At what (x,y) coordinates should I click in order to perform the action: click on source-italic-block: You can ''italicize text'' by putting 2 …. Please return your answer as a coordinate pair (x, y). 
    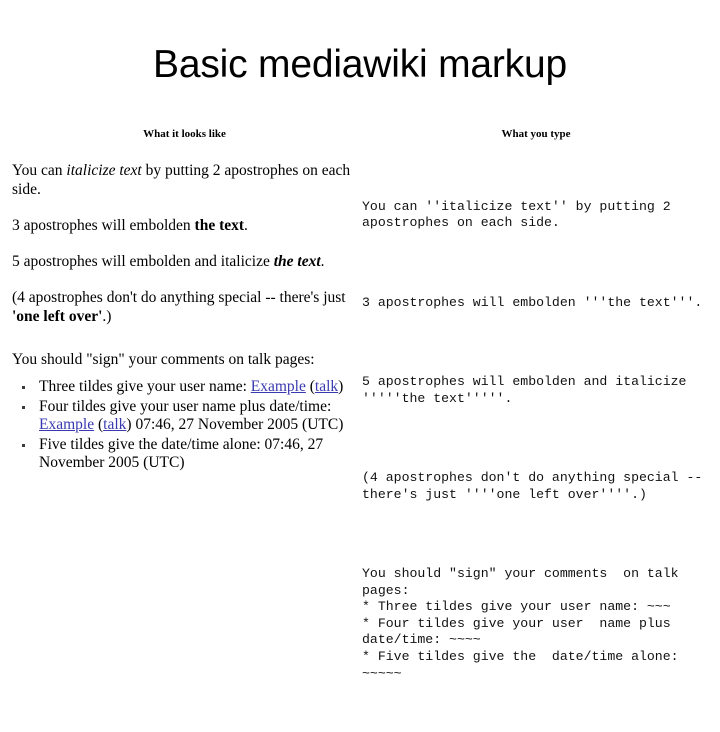
    Looking at the image, I should click on (520, 214).